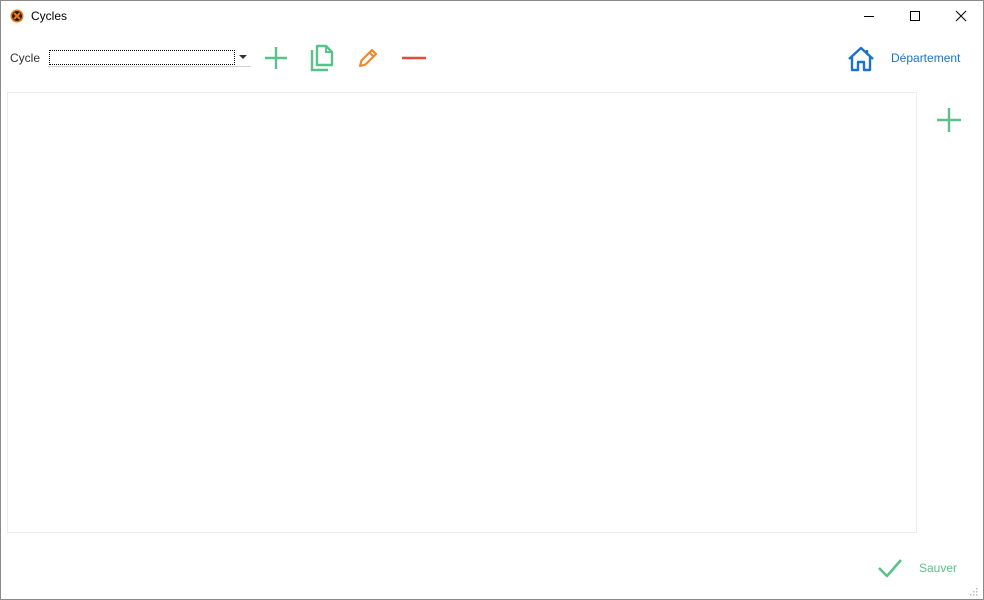  I want to click on dropdown-arrow-icon, so click(243, 57).